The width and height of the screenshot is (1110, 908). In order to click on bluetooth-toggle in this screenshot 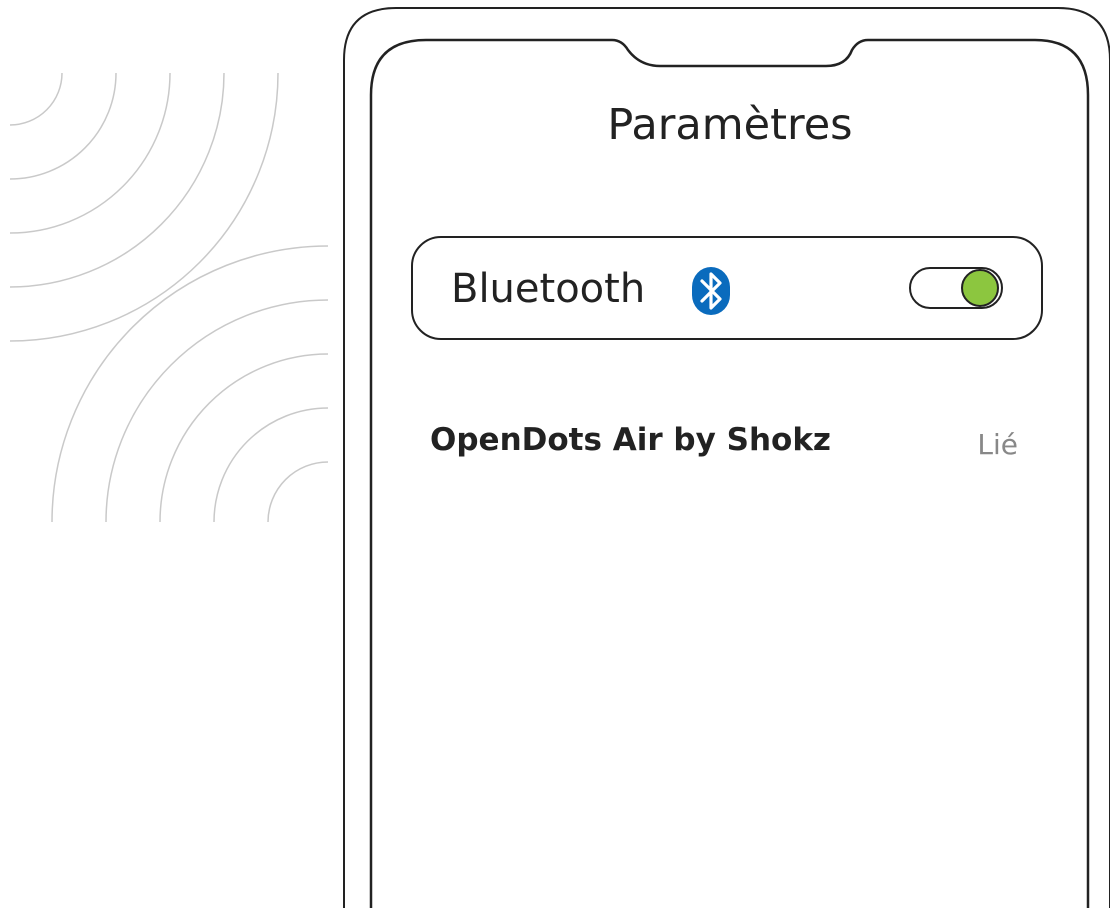, I will do `click(956, 288)`.